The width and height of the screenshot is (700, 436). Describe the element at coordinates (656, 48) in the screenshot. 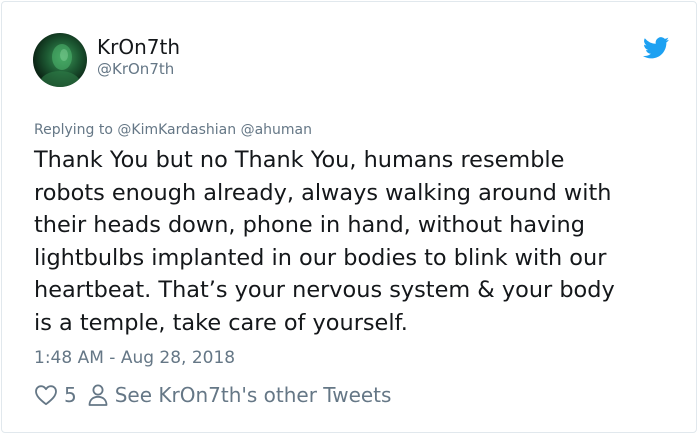

I see `twitter-bird-icon` at that location.